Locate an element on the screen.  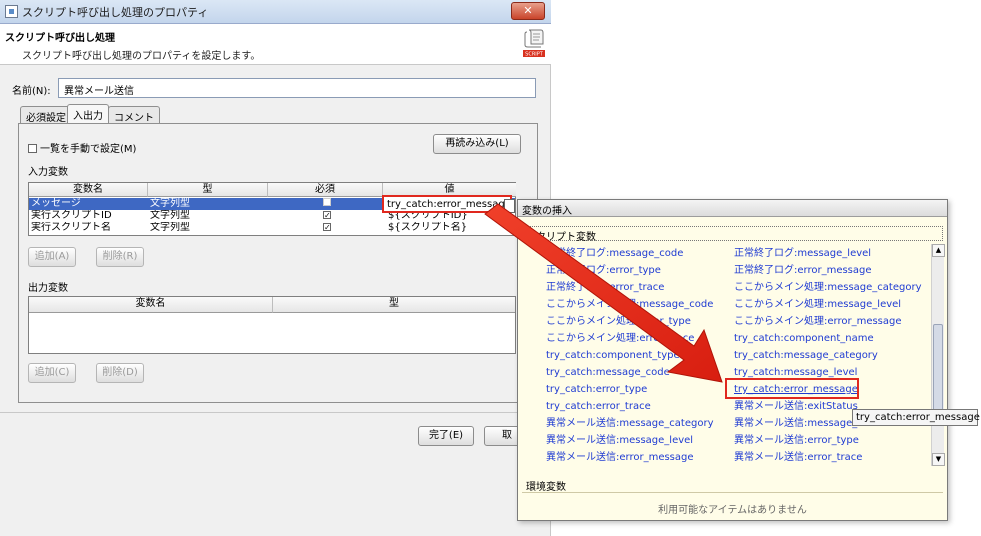
value-editor-field: try_catch:error_message} is located at coordinates (447, 204).